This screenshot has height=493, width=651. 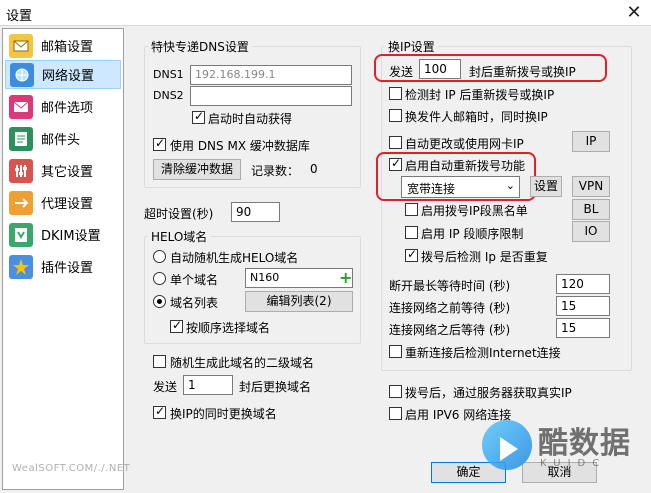 I want to click on ip-order-checkbox, so click(x=411, y=232).